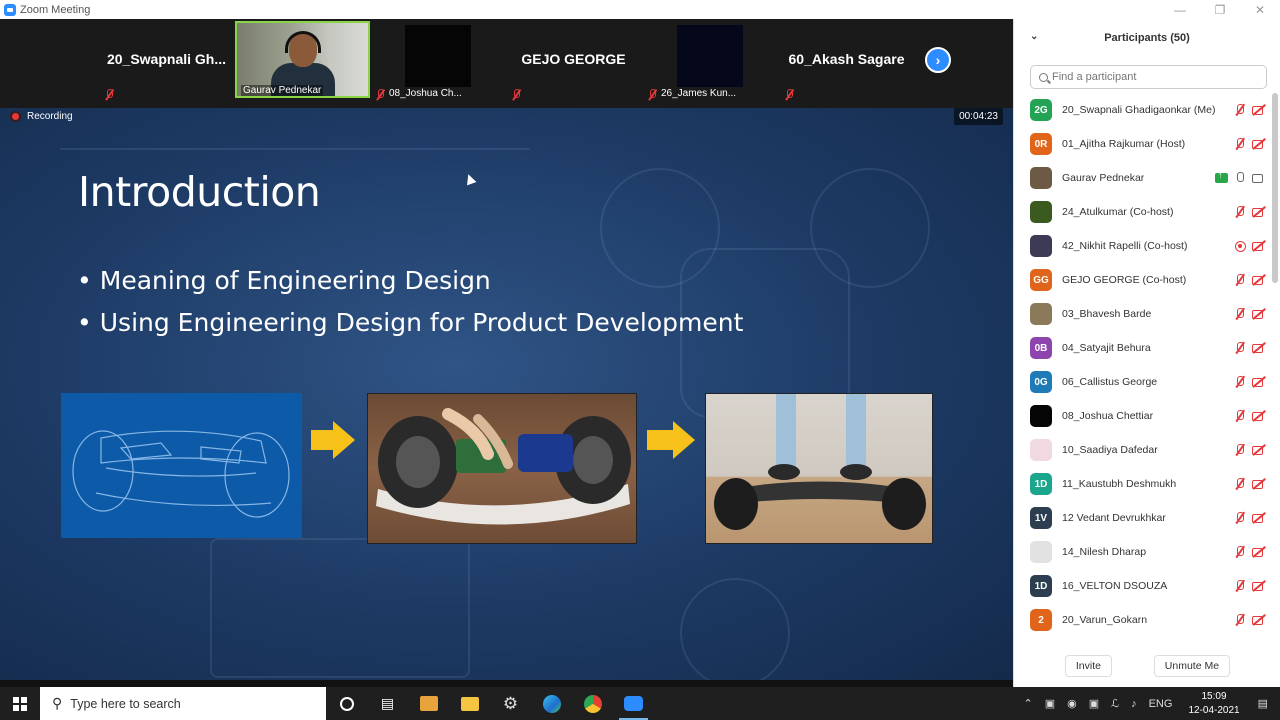 This screenshot has width=1280, height=720. What do you see at coordinates (633, 703) in the screenshot?
I see `zoom-taskbar-icon` at bounding box center [633, 703].